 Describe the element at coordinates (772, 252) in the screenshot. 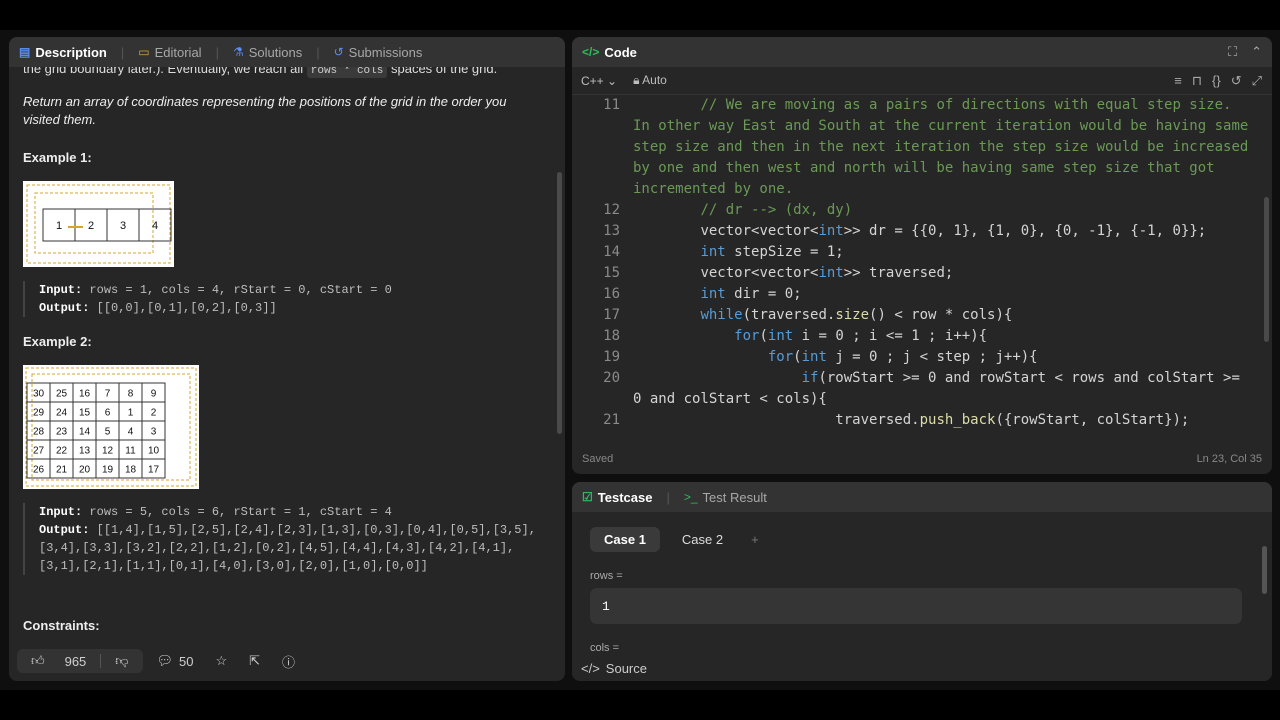

I see `line-content: int stepSize = 1;` at that location.